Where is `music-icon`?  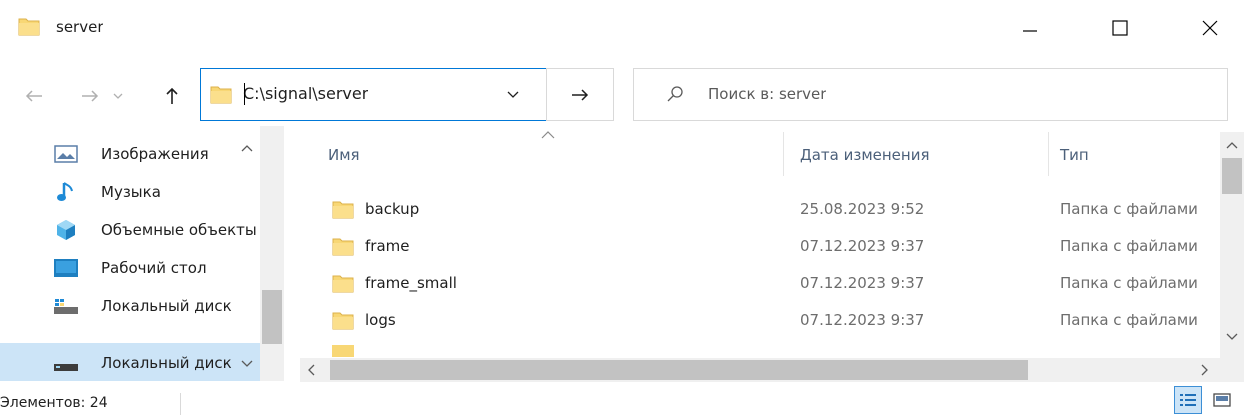 music-icon is located at coordinates (66, 192).